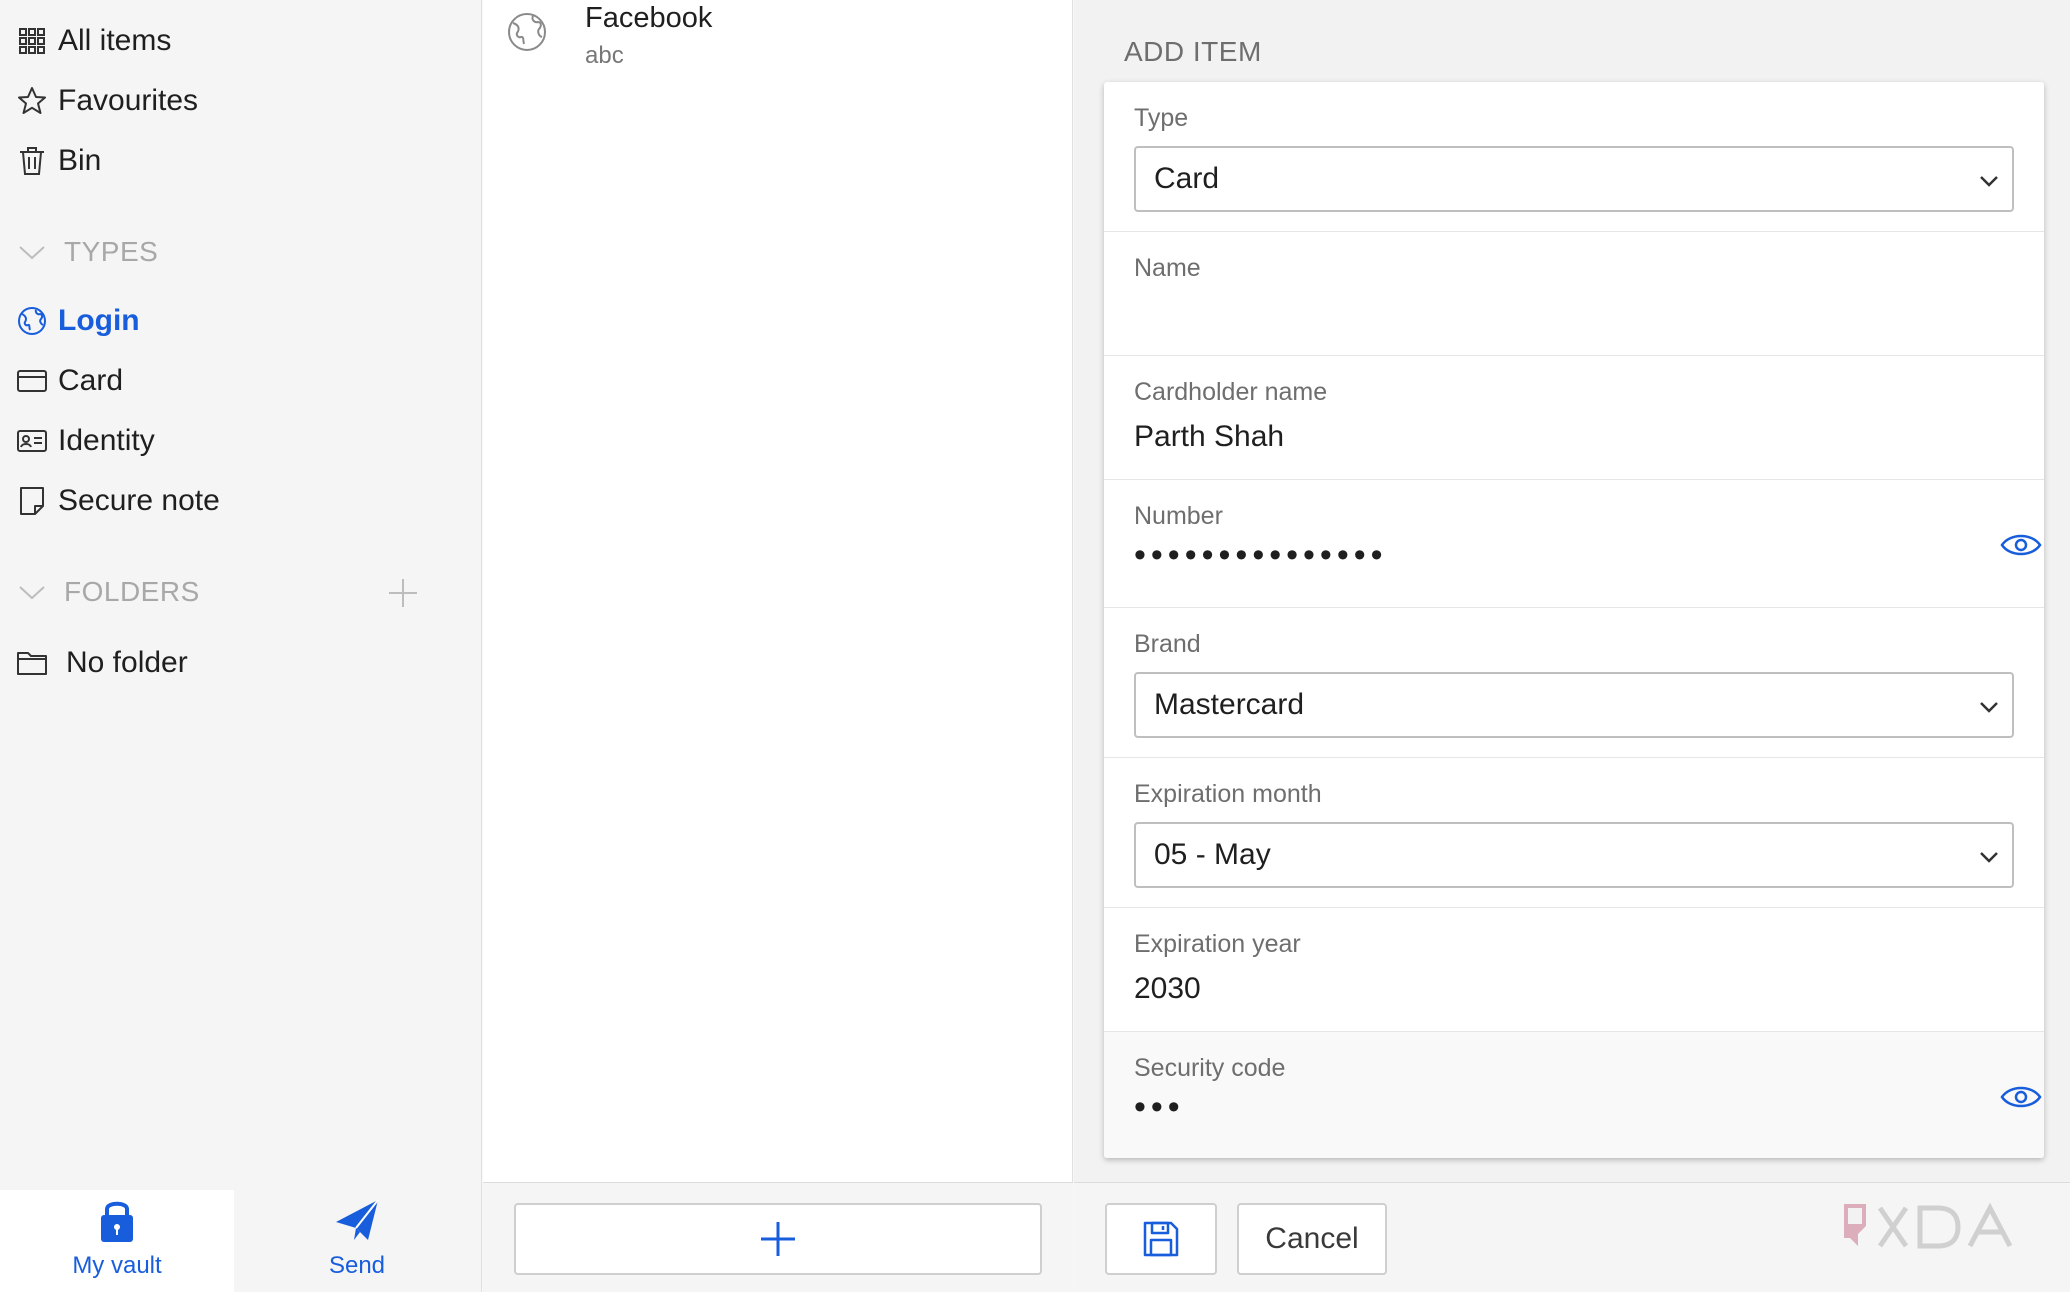 The width and height of the screenshot is (2070, 1292). I want to click on card-number-input: •••••••••••••••, so click(1261, 555).